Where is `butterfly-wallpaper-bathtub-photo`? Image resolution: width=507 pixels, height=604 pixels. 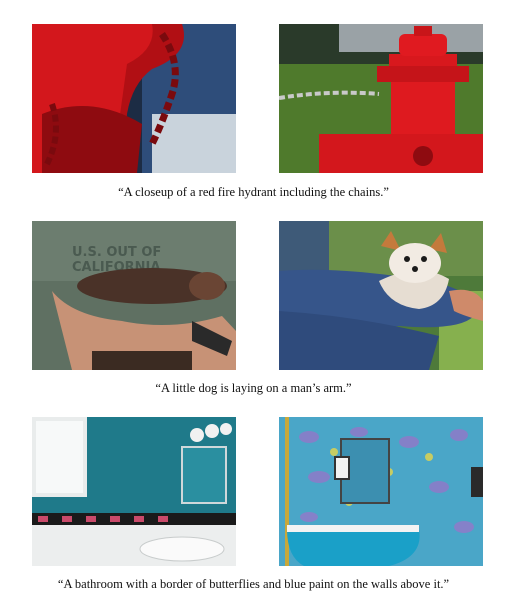 butterfly-wallpaper-bathtub-photo is located at coordinates (381, 491).